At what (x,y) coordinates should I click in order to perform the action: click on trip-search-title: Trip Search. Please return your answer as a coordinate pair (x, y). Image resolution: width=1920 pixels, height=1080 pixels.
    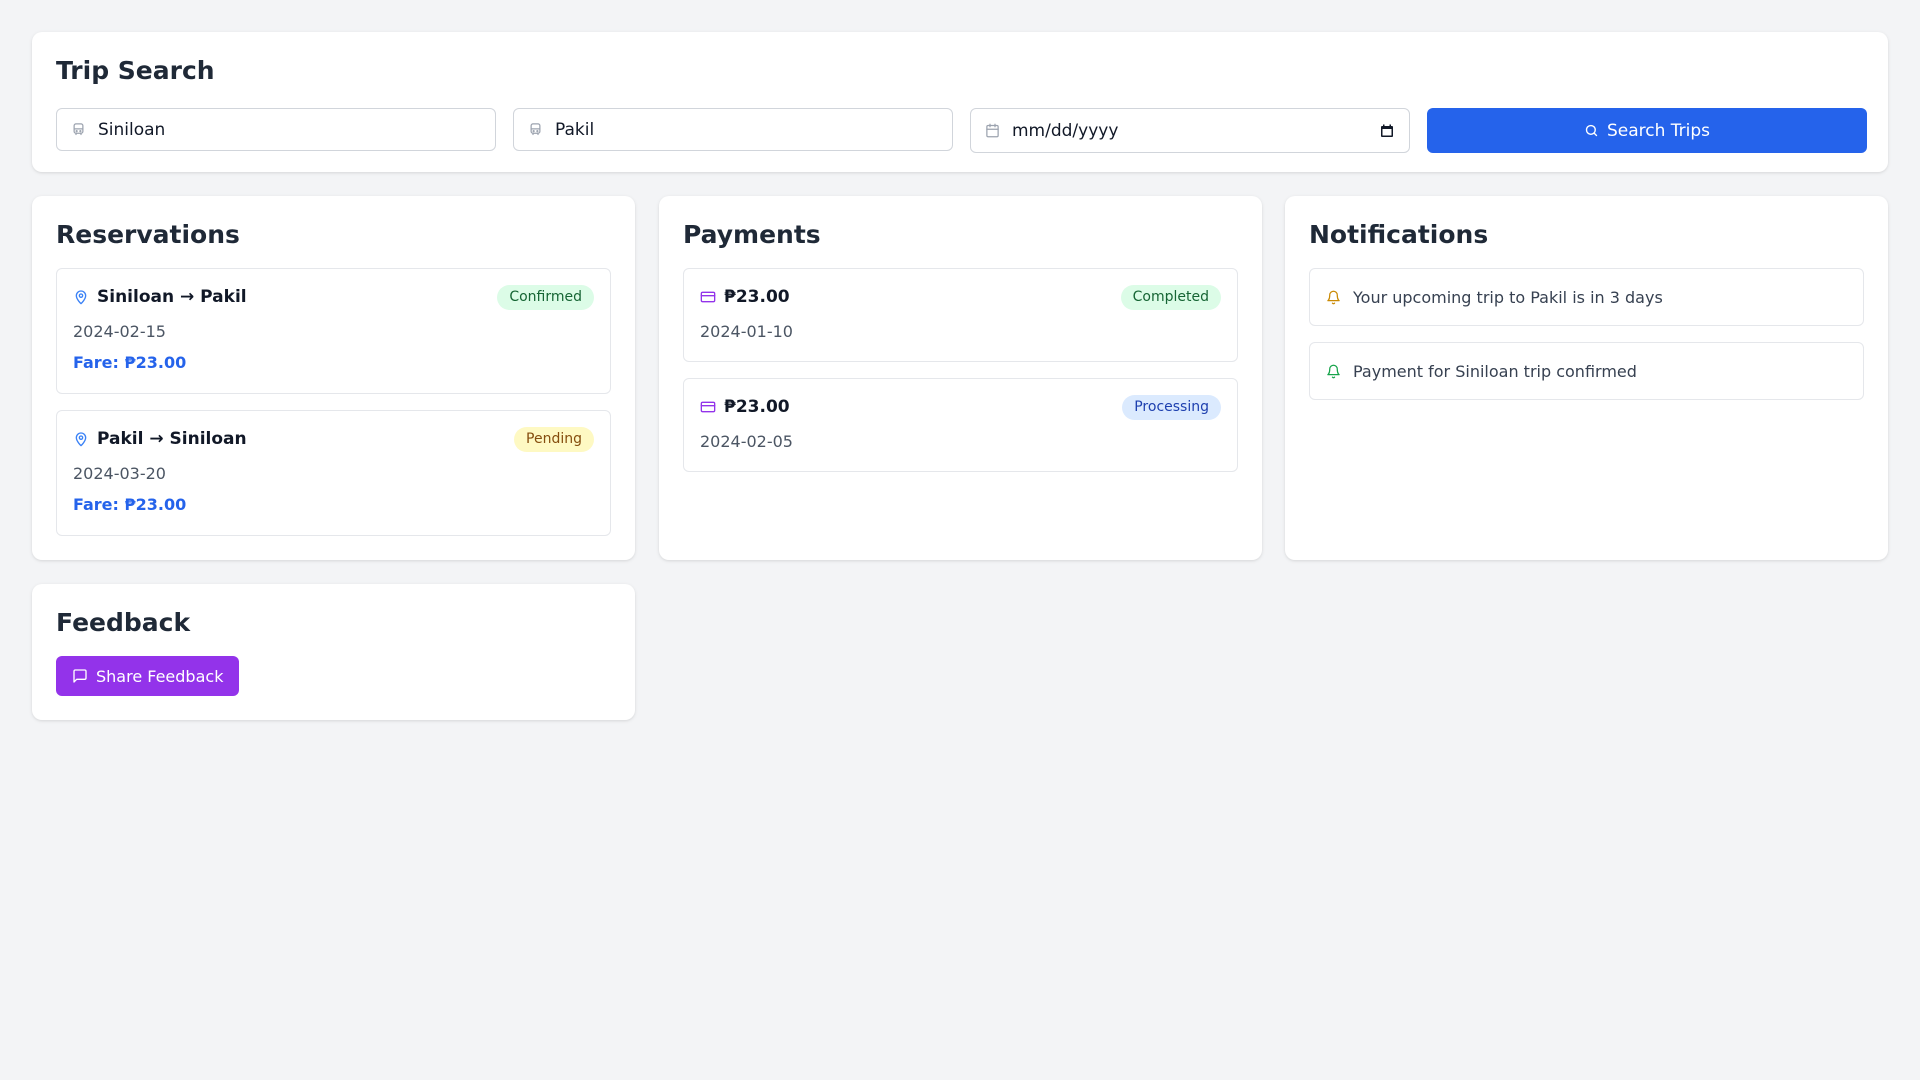
    Looking at the image, I should click on (135, 70).